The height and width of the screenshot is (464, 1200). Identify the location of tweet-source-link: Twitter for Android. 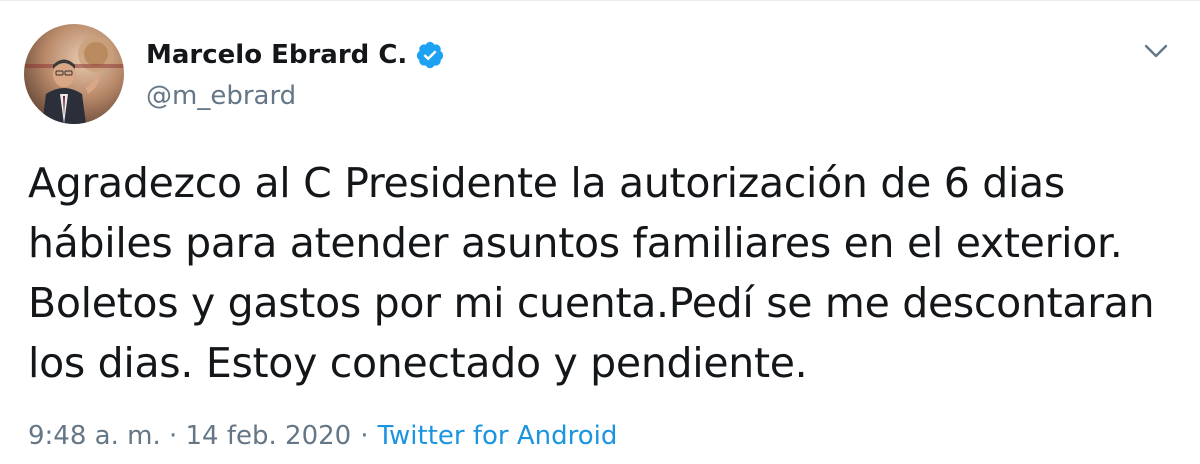
(497, 436).